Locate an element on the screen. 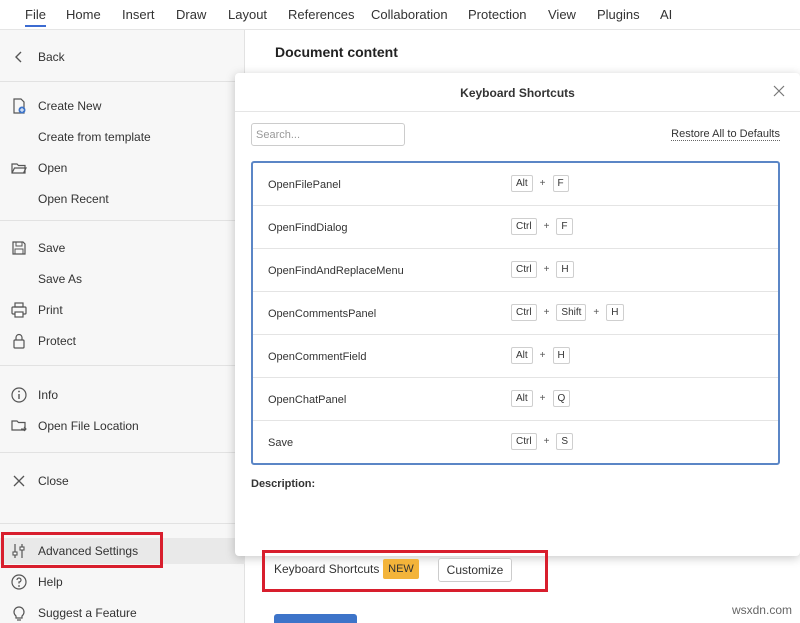 The image size is (800, 623). shortcut-keys: Ctrl + S is located at coordinates (542, 441).